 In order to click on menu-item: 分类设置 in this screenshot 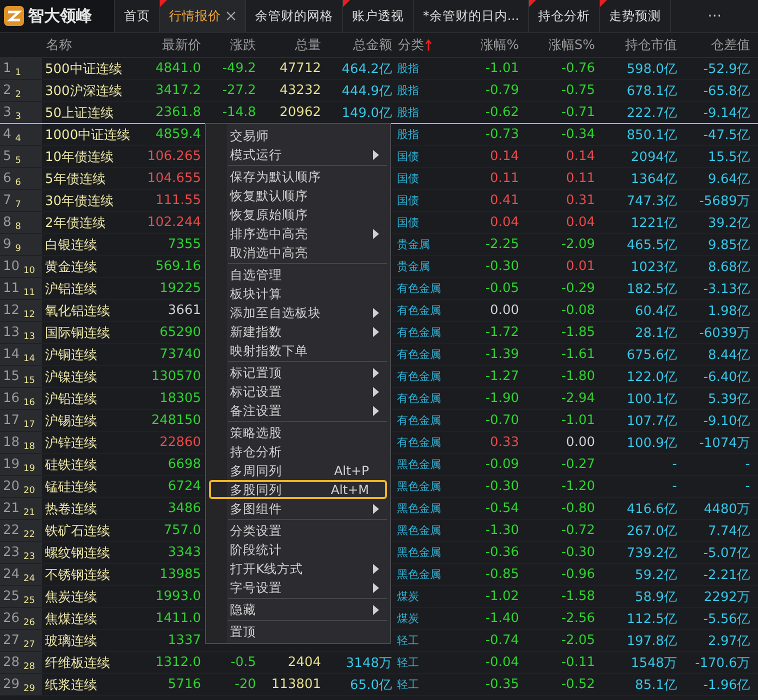, I will do `click(298, 530)`.